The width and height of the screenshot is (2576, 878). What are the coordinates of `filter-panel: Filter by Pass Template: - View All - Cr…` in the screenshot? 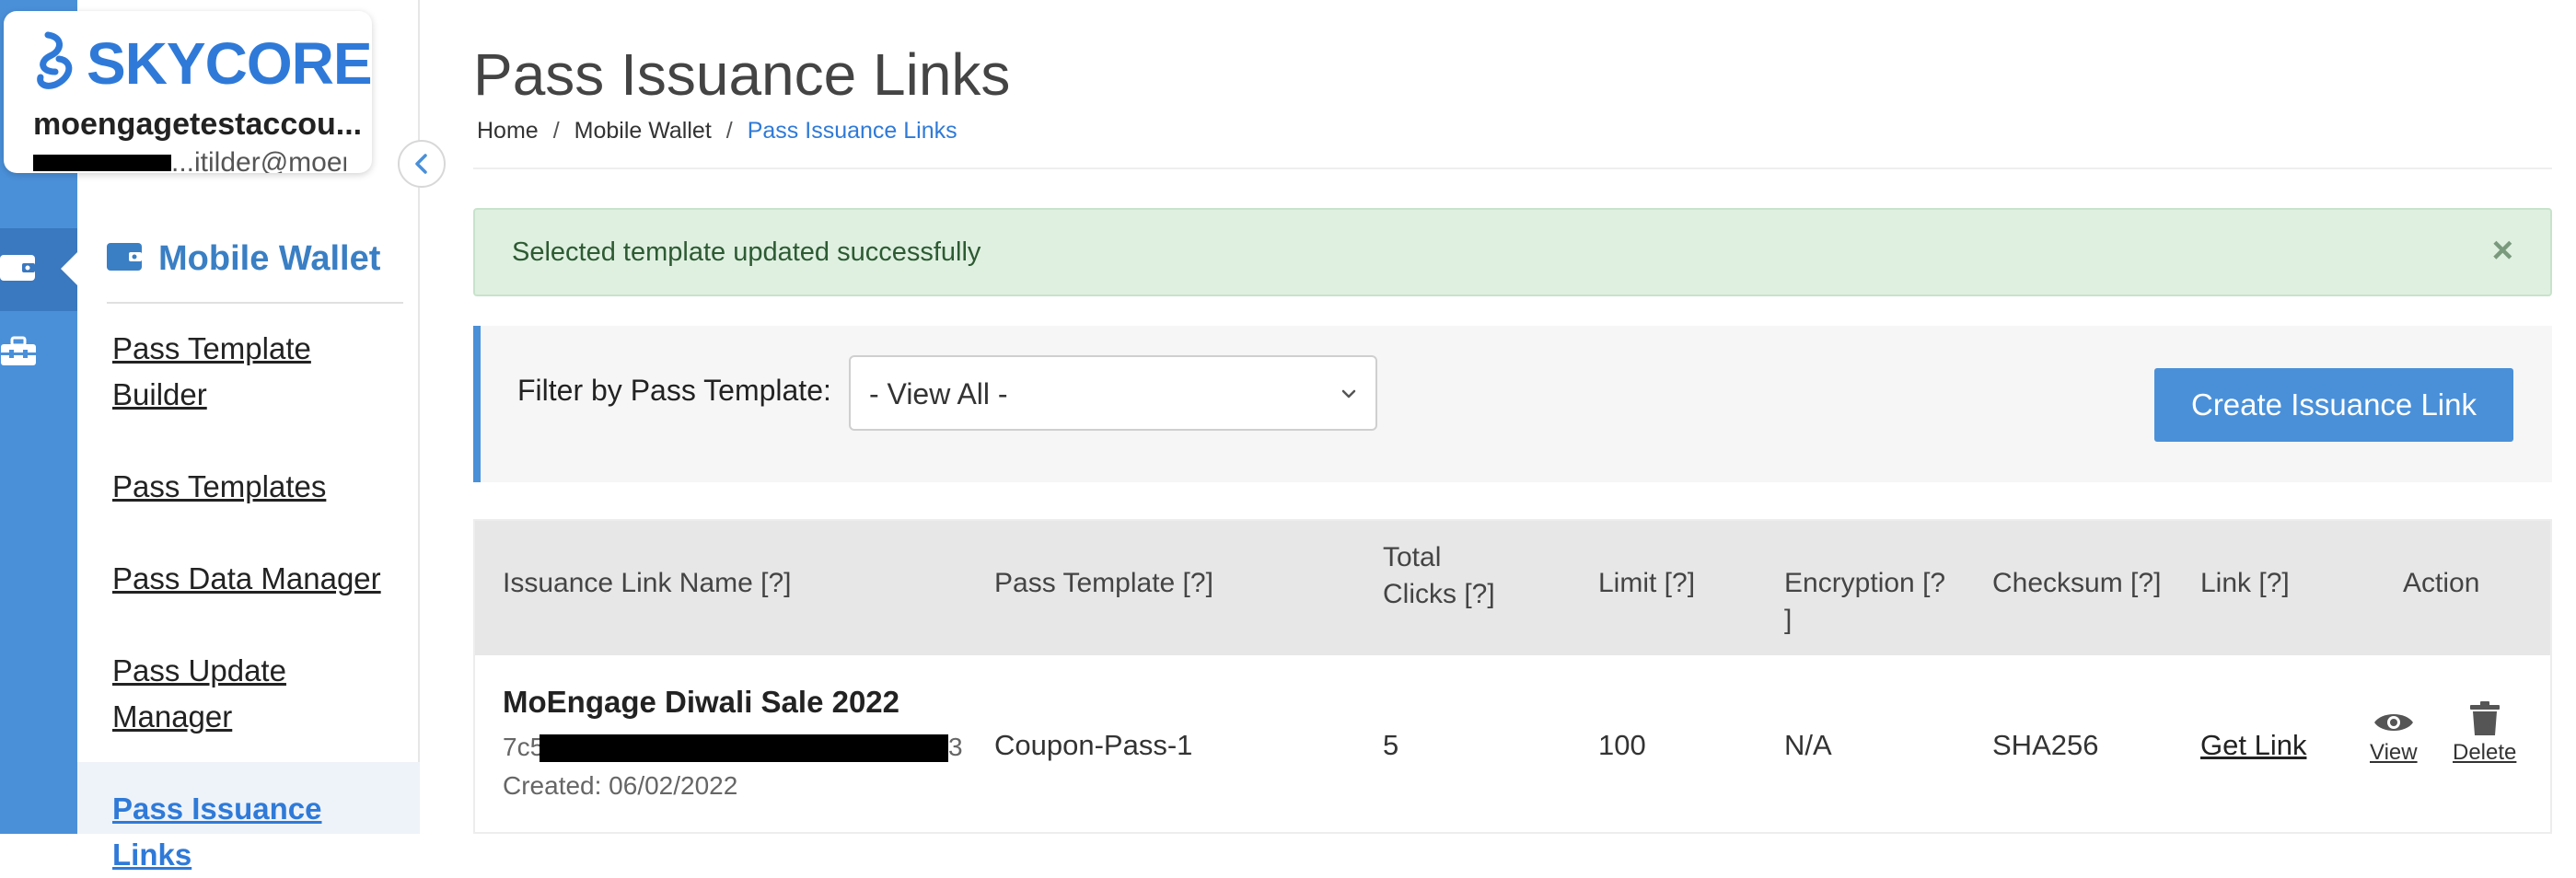 It's located at (1512, 404).